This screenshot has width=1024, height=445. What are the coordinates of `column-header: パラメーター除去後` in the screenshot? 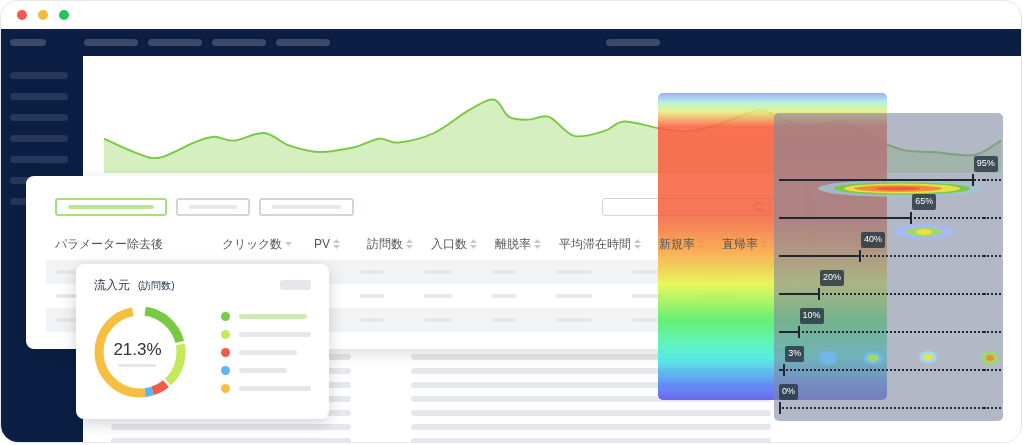 It's located at (138, 244).